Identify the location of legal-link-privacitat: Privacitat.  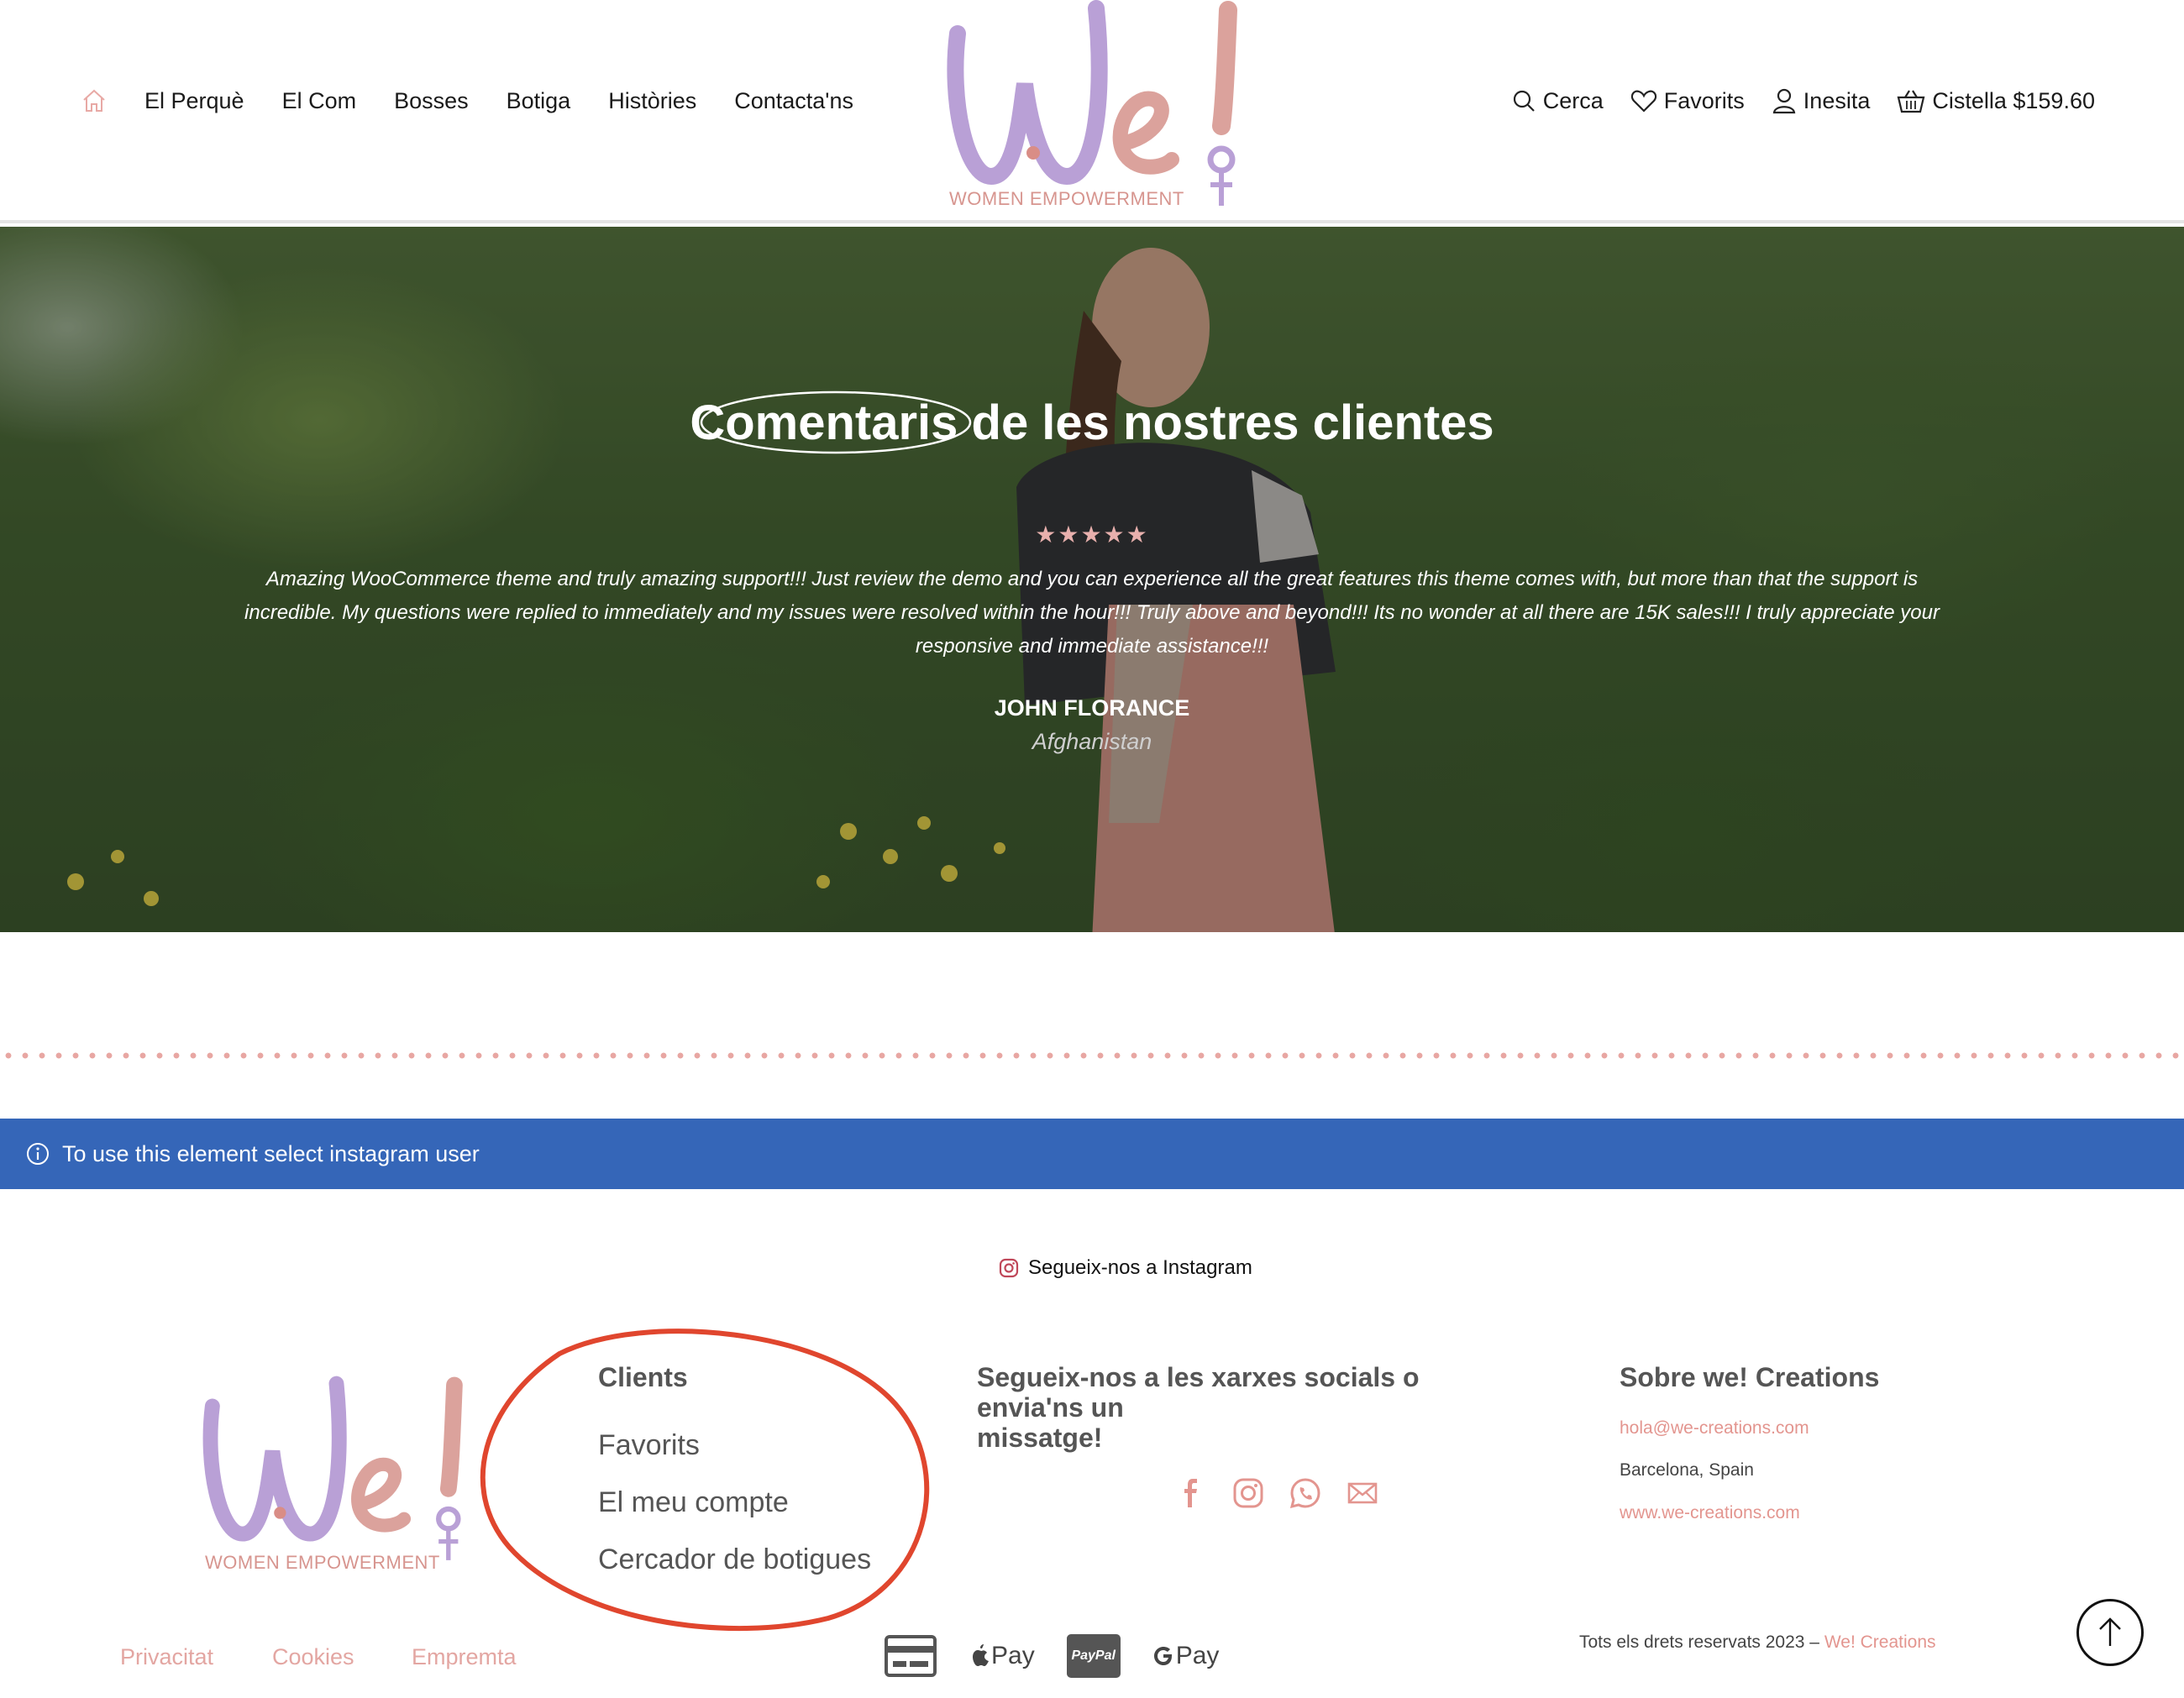
(166, 1657).